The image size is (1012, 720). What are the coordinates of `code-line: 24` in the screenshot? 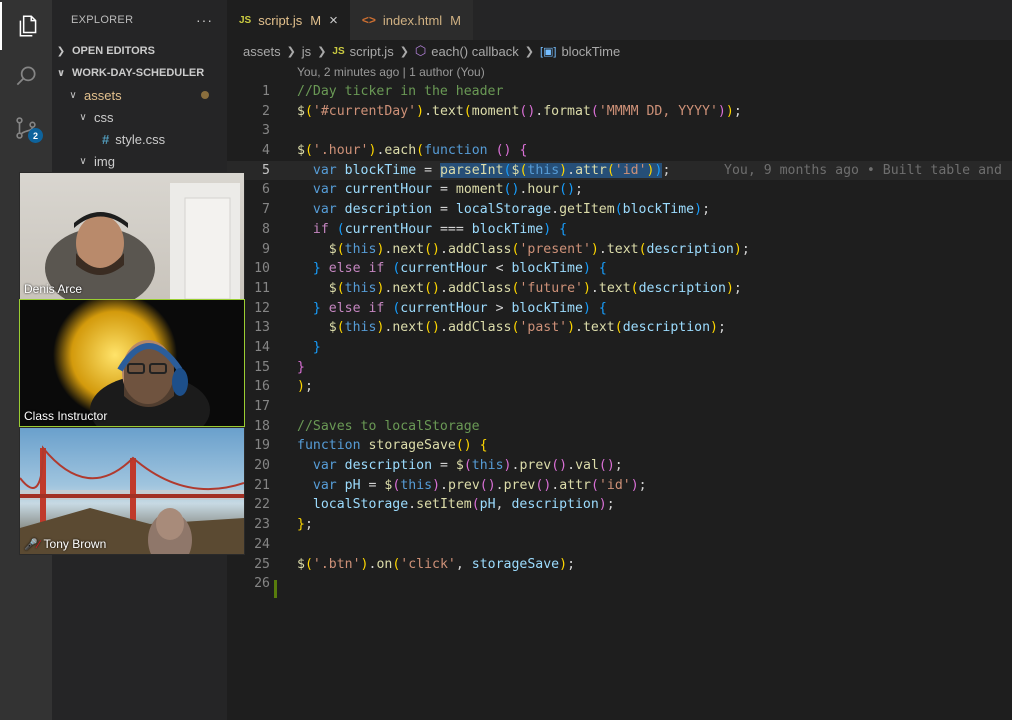 It's located at (262, 544).